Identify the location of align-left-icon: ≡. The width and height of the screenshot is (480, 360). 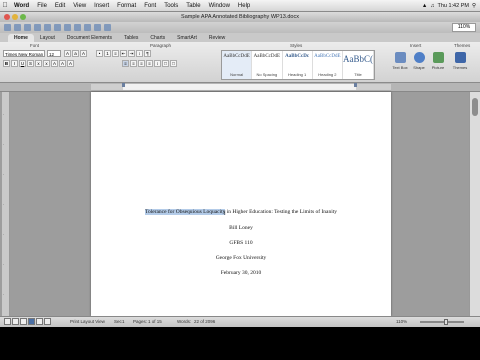
(125, 63).